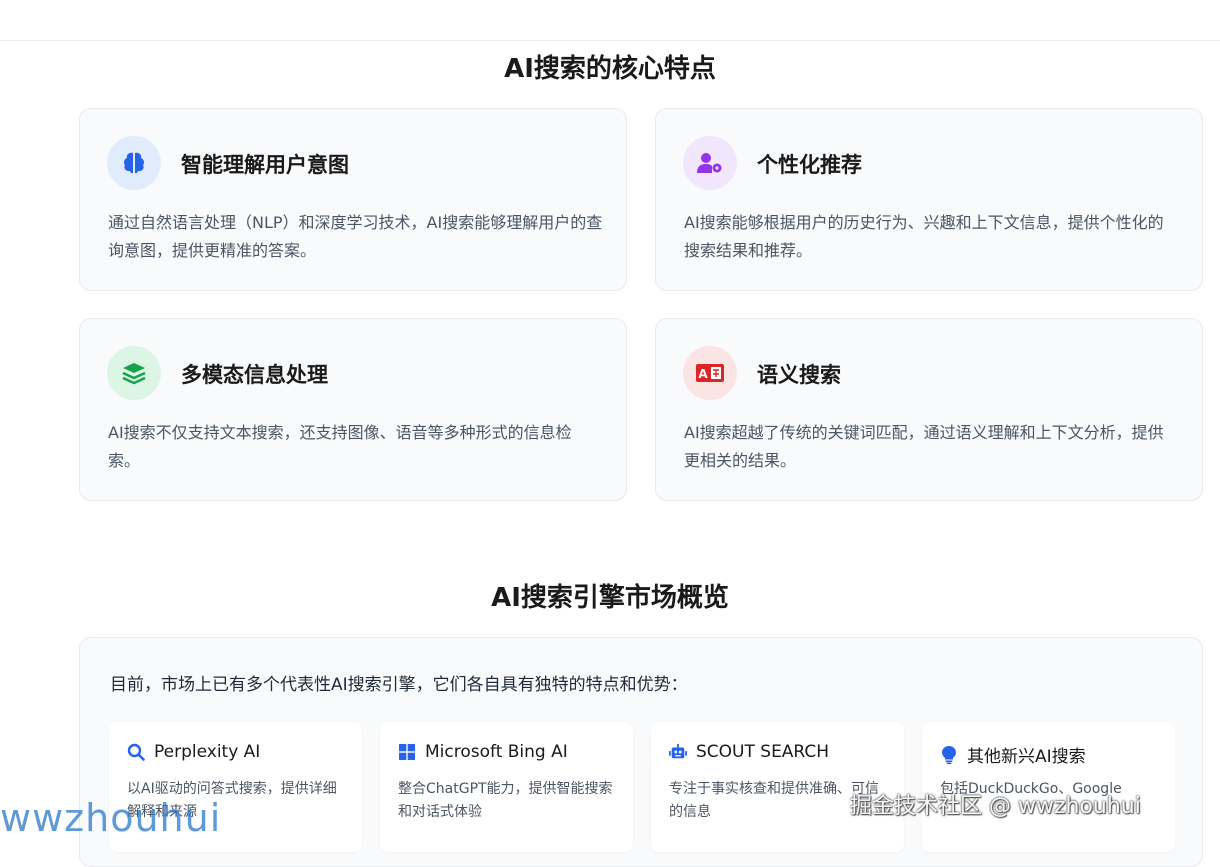 This screenshot has height=867, width=1220. Describe the element at coordinates (703, 374) in the screenshot. I see `svg-text: A` at that location.